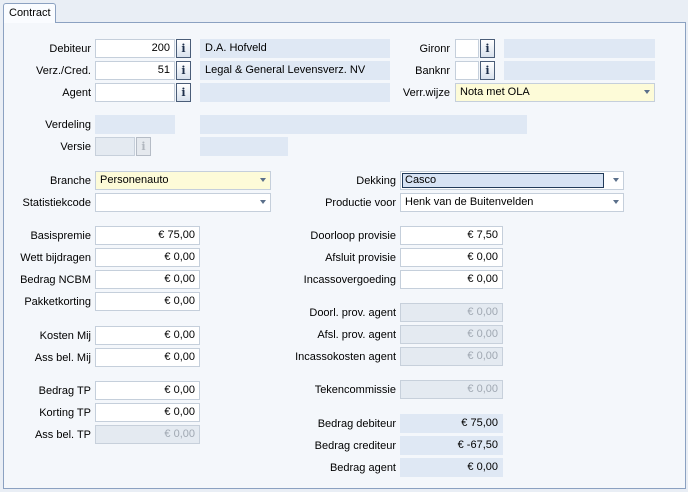 Image resolution: width=688 pixels, height=492 pixels. What do you see at coordinates (451, 257) in the screenshot?
I see `afsluit-provisie-field: € 0,00` at bounding box center [451, 257].